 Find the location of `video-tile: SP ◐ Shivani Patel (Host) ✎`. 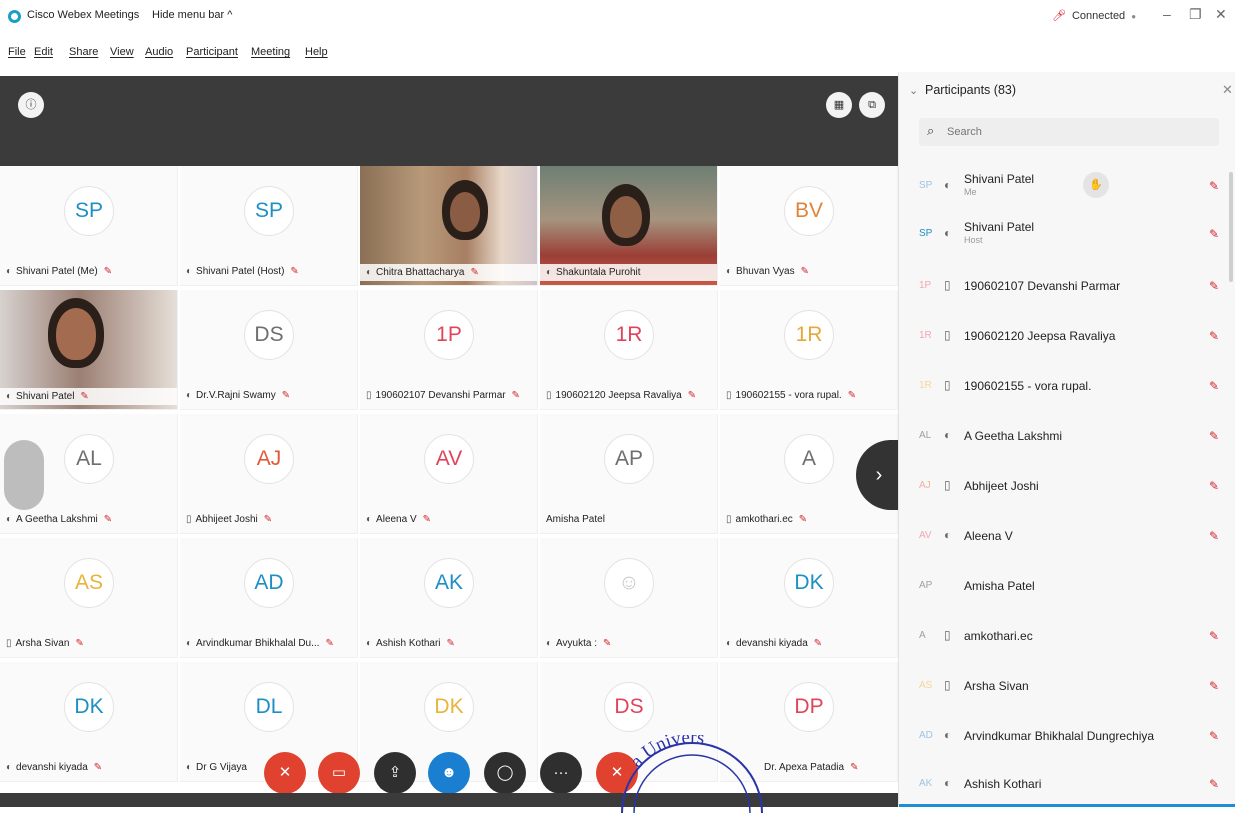

video-tile: SP ◐ Shivani Patel (Host) ✎ is located at coordinates (269, 226).